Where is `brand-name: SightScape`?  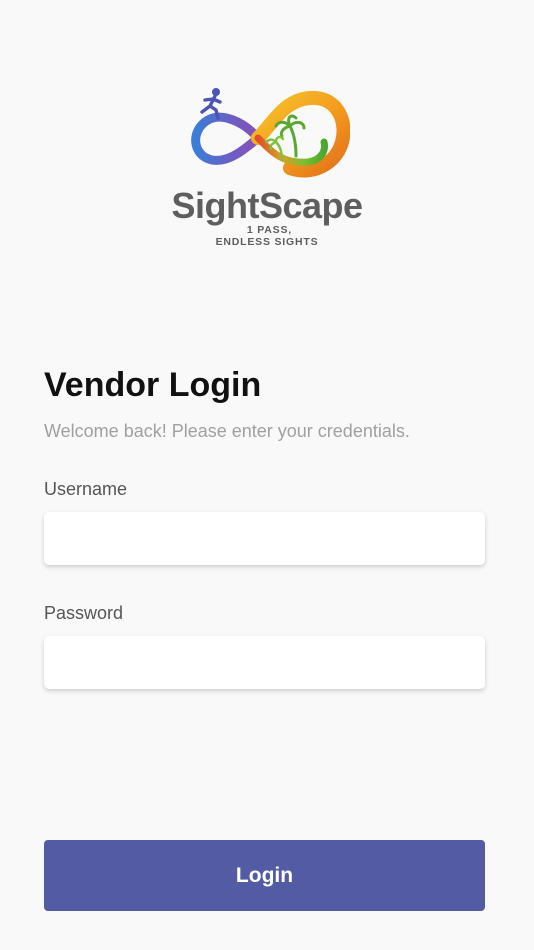
brand-name: SightScape is located at coordinates (267, 205).